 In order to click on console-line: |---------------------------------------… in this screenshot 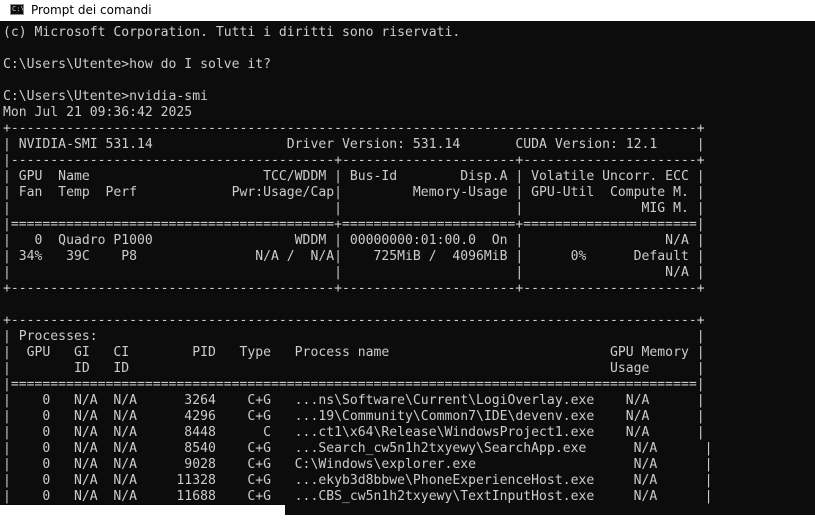, I will do `click(354, 160)`.